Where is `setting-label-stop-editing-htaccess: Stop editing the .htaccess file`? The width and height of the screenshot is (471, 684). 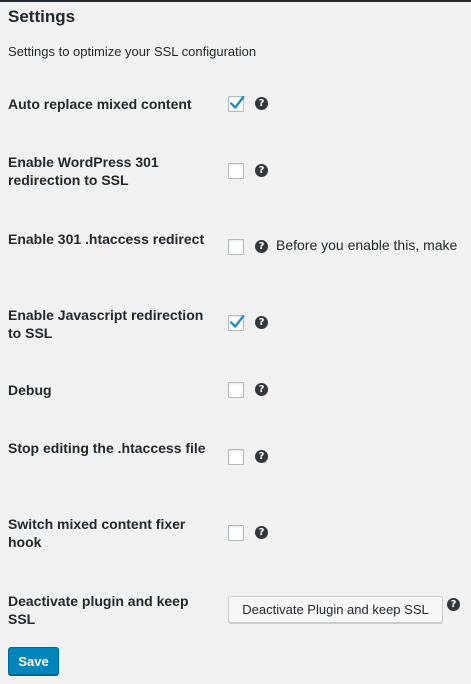 setting-label-stop-editing-htaccess: Stop editing the .htaccess file is located at coordinates (107, 448).